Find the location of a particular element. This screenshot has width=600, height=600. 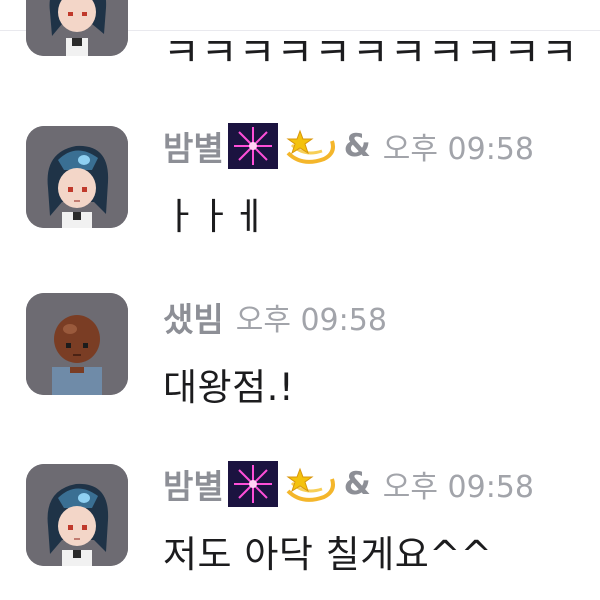

message-text: ㅋㅋㅋㅋㅋㅋㅋㅋㅋㅋㅋ is located at coordinates (371, 53).